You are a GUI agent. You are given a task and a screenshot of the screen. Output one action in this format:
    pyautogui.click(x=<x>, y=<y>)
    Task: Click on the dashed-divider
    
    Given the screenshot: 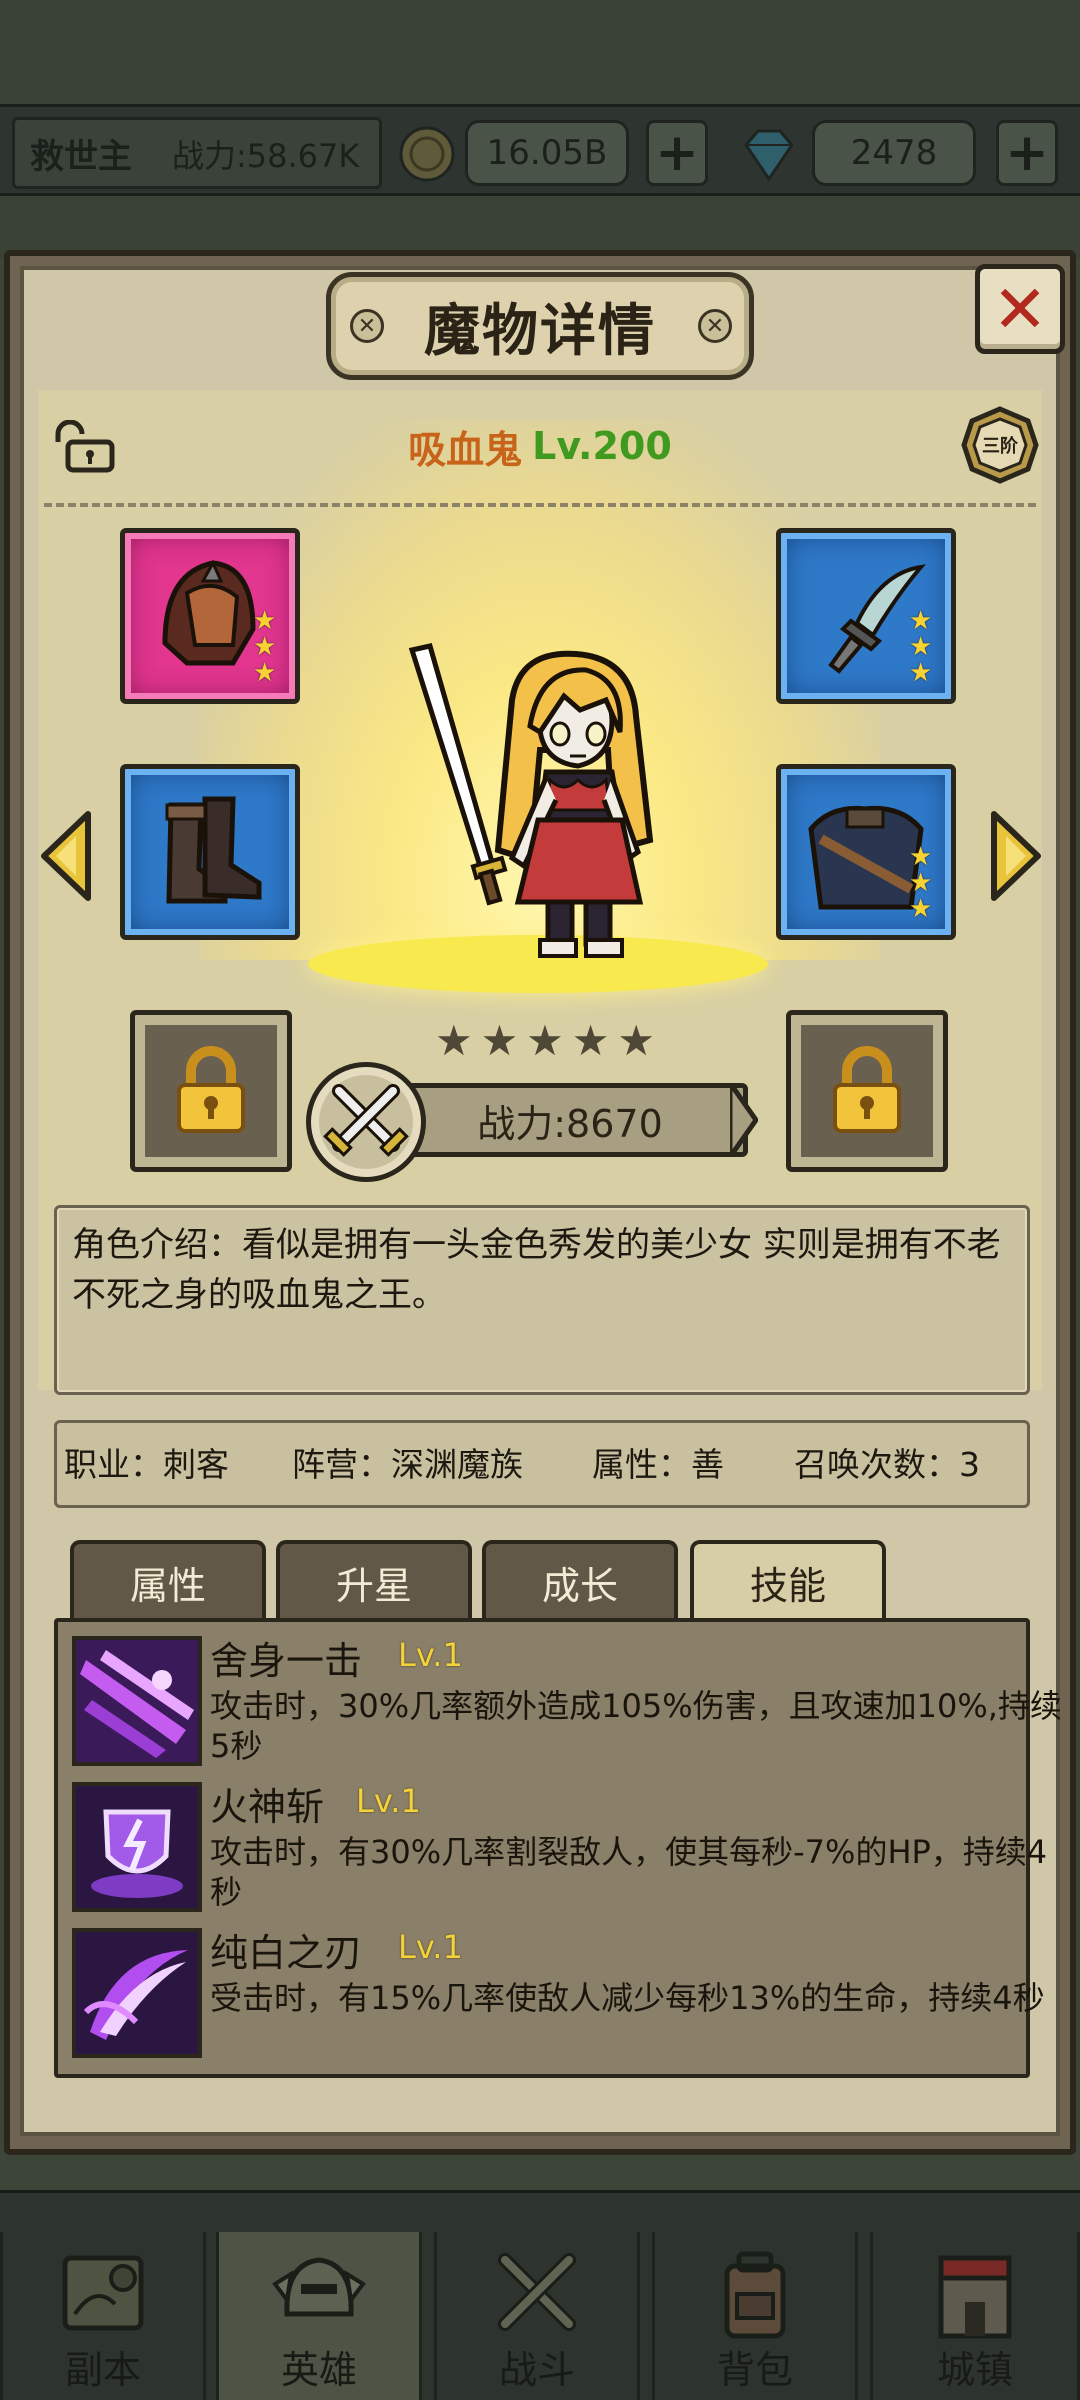 What is the action you would take?
    pyautogui.click(x=540, y=505)
    